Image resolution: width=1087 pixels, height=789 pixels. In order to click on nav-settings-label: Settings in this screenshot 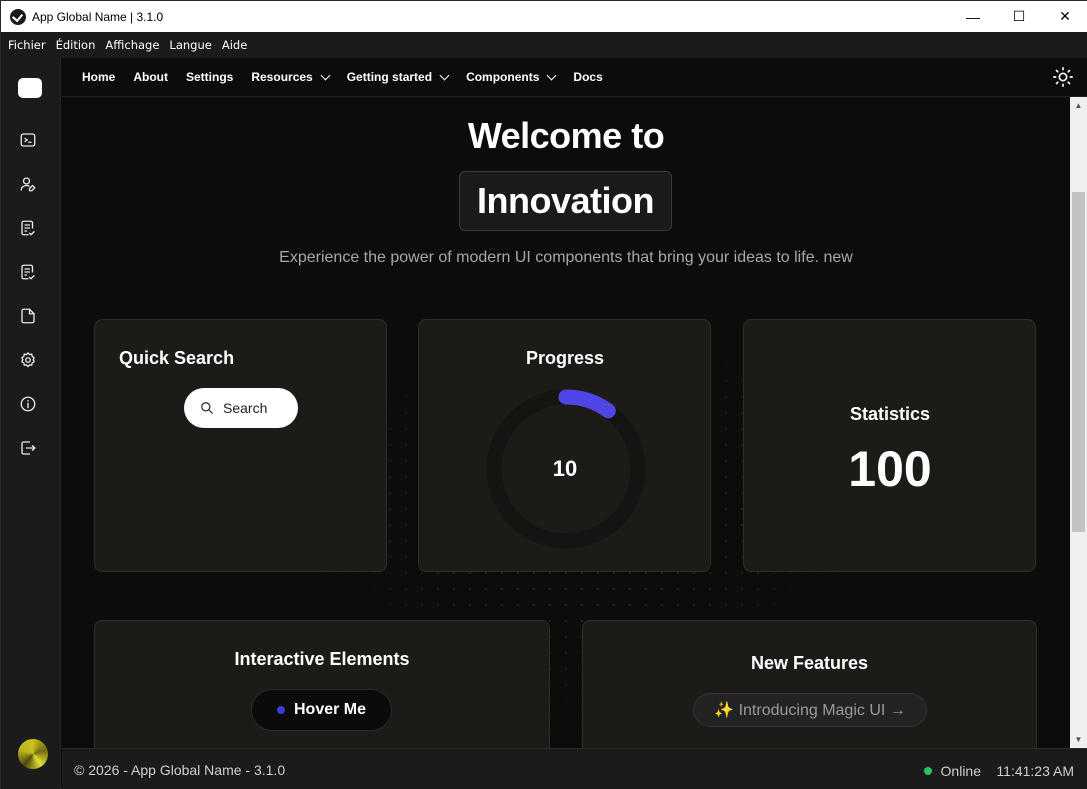, I will do `click(210, 77)`.